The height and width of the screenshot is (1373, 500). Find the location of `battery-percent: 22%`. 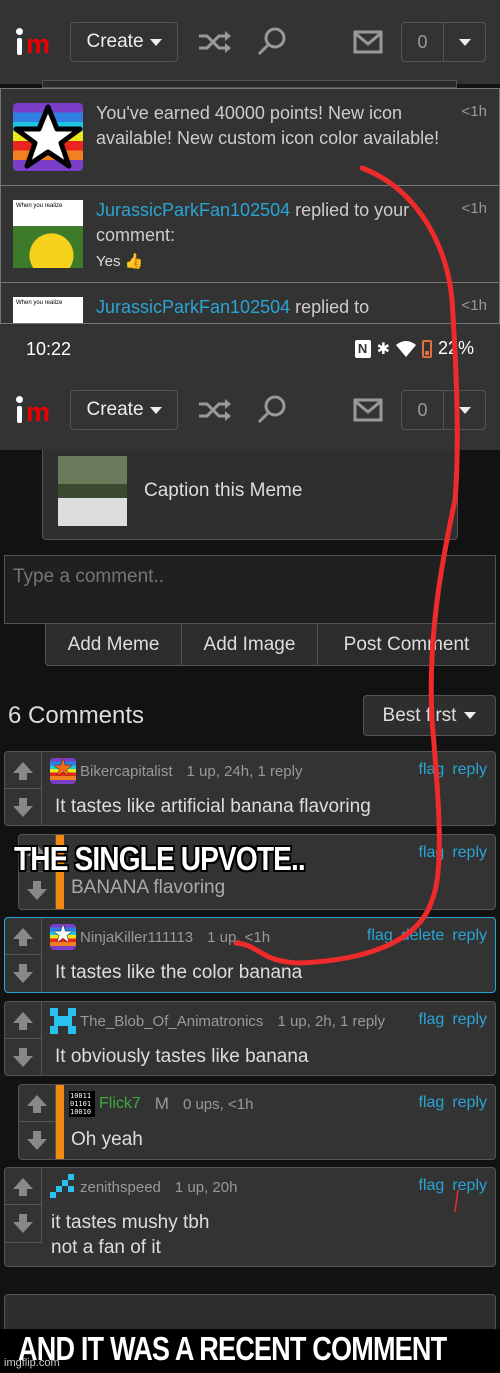

battery-percent: 22% is located at coordinates (455, 348).